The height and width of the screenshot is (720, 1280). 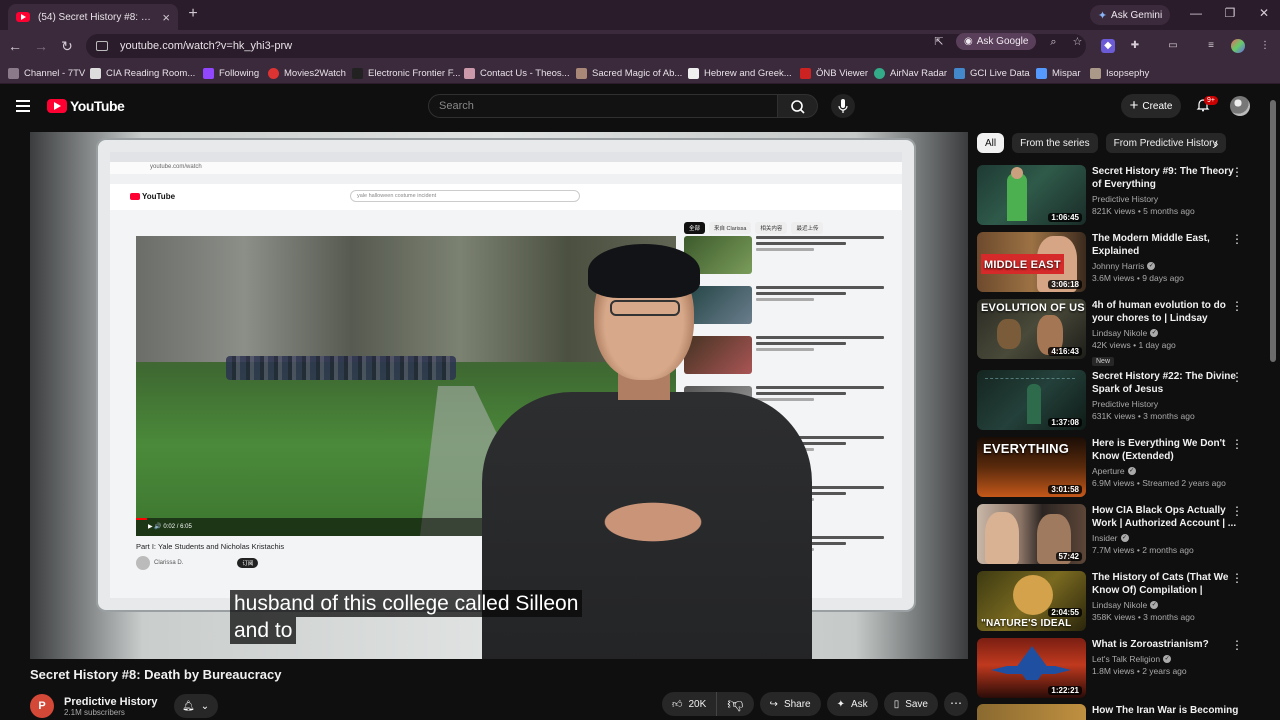 I want to click on page-scrollbar, so click(x=1273, y=231).